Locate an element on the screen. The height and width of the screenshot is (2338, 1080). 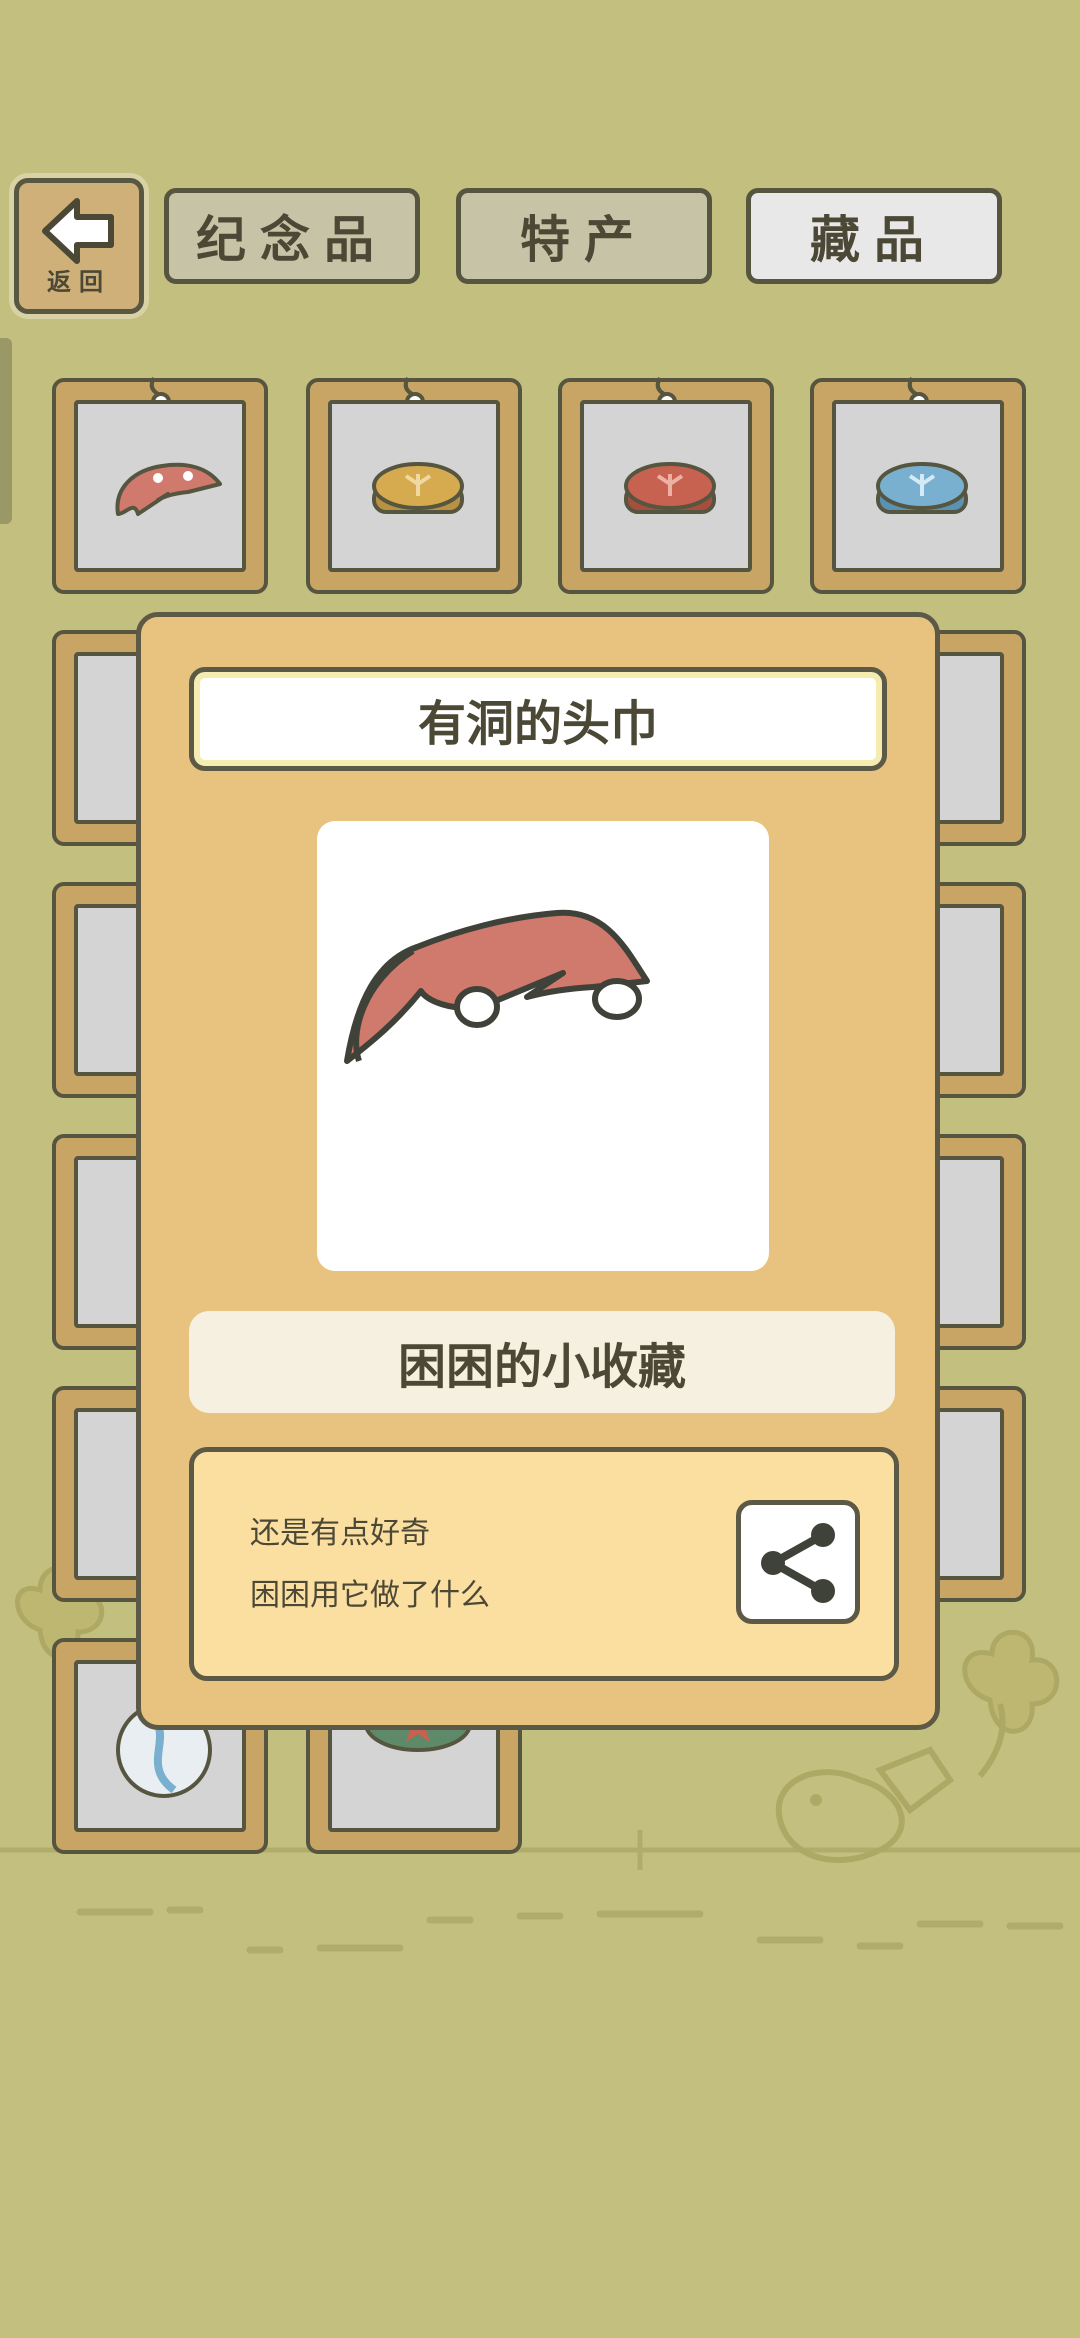
collection-item-hole-bandana is located at coordinates (160, 485).